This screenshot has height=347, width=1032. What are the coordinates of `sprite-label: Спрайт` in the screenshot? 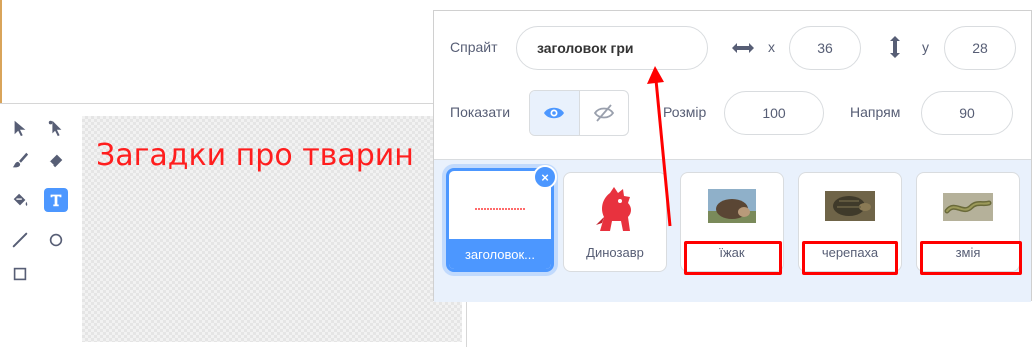 It's located at (474, 47).